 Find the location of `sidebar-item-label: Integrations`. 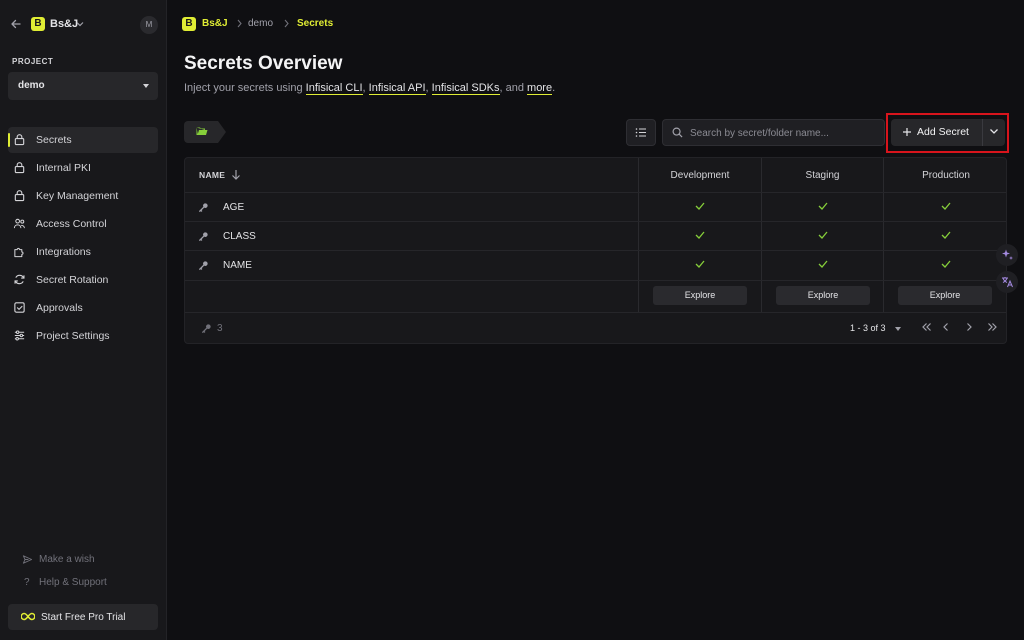

sidebar-item-label: Integrations is located at coordinates (63, 252).